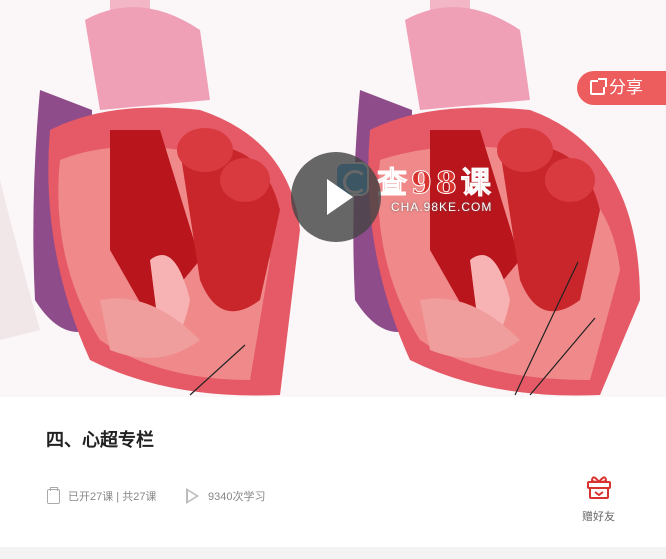 This screenshot has height=559, width=666. Describe the element at coordinates (598, 517) in the screenshot. I see `gift-label: 赠好友` at that location.